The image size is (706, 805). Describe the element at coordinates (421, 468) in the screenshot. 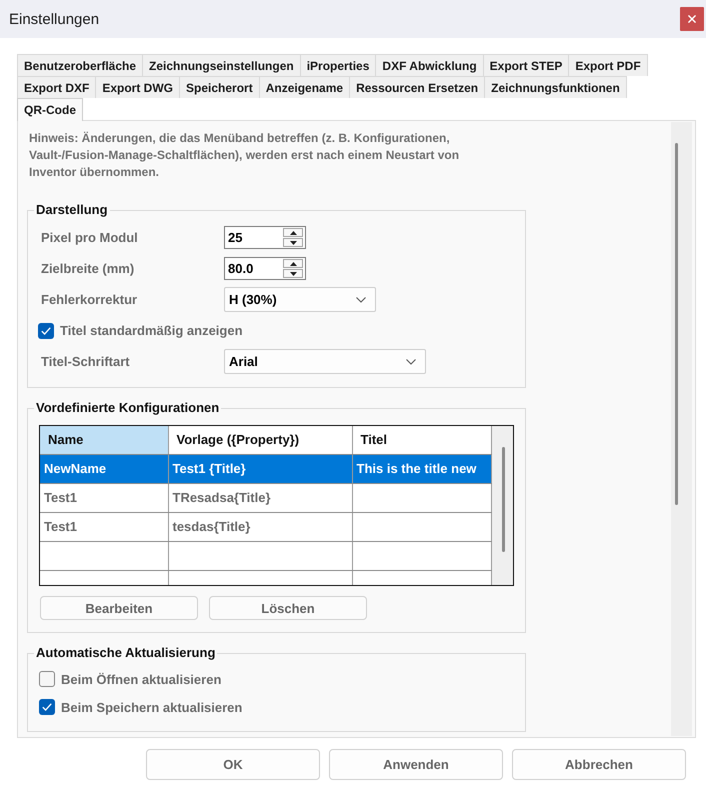

I see `table-cell: This is the title new` at that location.